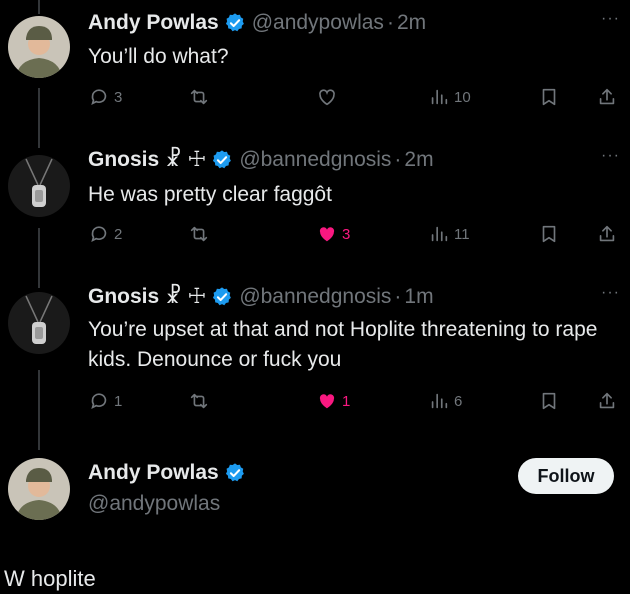 This screenshot has width=630, height=594. What do you see at coordinates (50, 578) in the screenshot?
I see `caption-text: W hoplite` at bounding box center [50, 578].